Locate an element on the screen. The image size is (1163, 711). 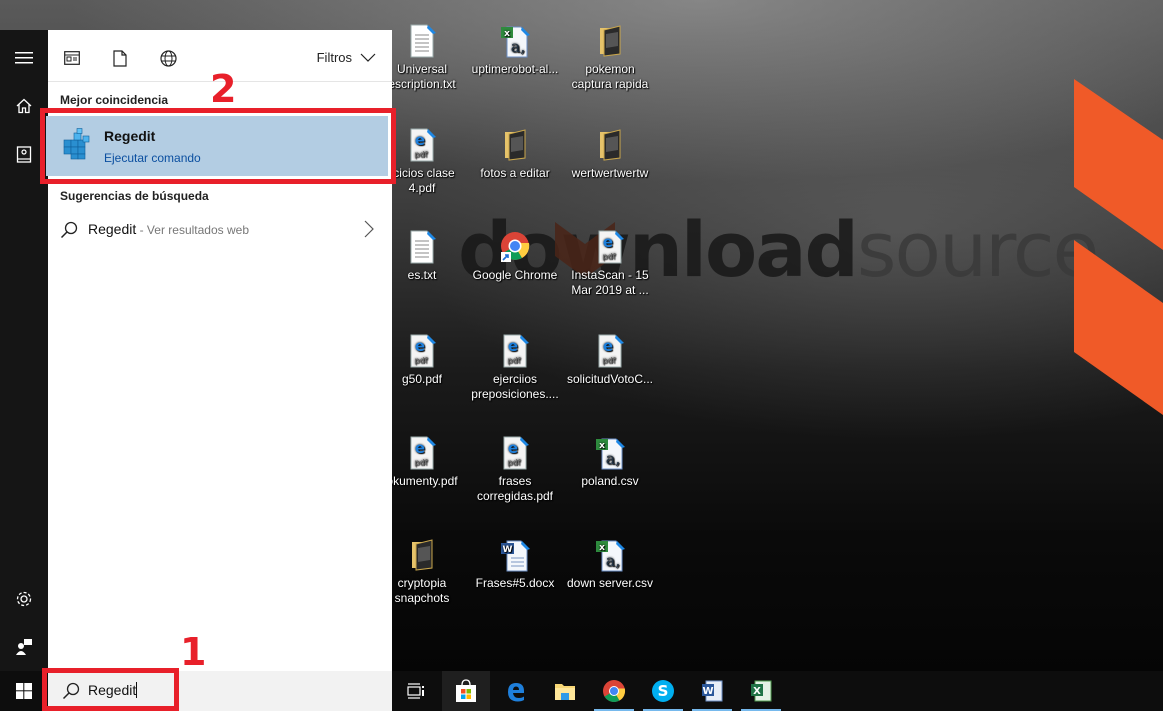
word-icon: W is located at coordinates (712, 691).